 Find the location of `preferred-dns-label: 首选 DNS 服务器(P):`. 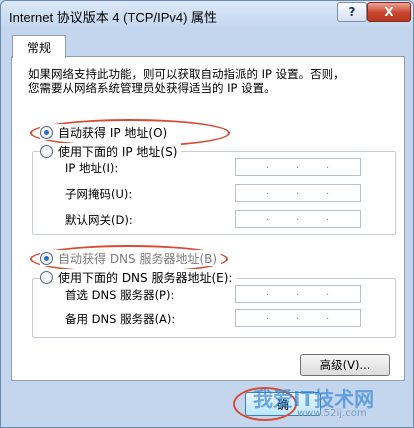

preferred-dns-label: 首选 DNS 服务器(P): is located at coordinates (120, 295).